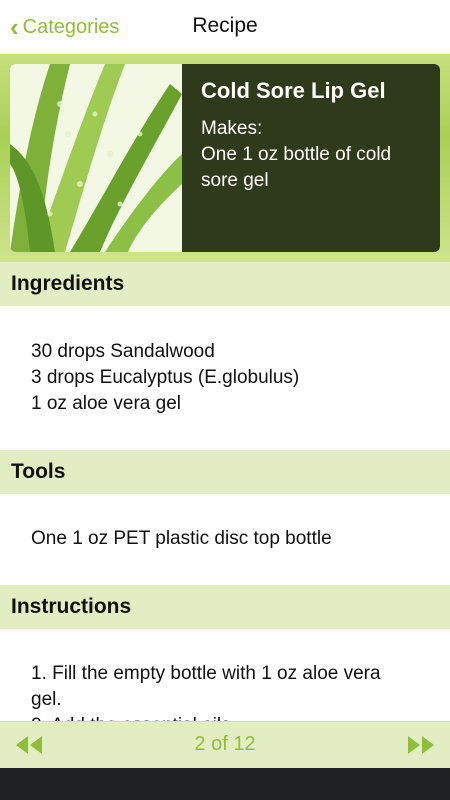 The height and width of the screenshot is (800, 450). Describe the element at coordinates (165, 377) in the screenshot. I see `list-item: 3 drops Eucalyptus (E.globulus)` at that location.